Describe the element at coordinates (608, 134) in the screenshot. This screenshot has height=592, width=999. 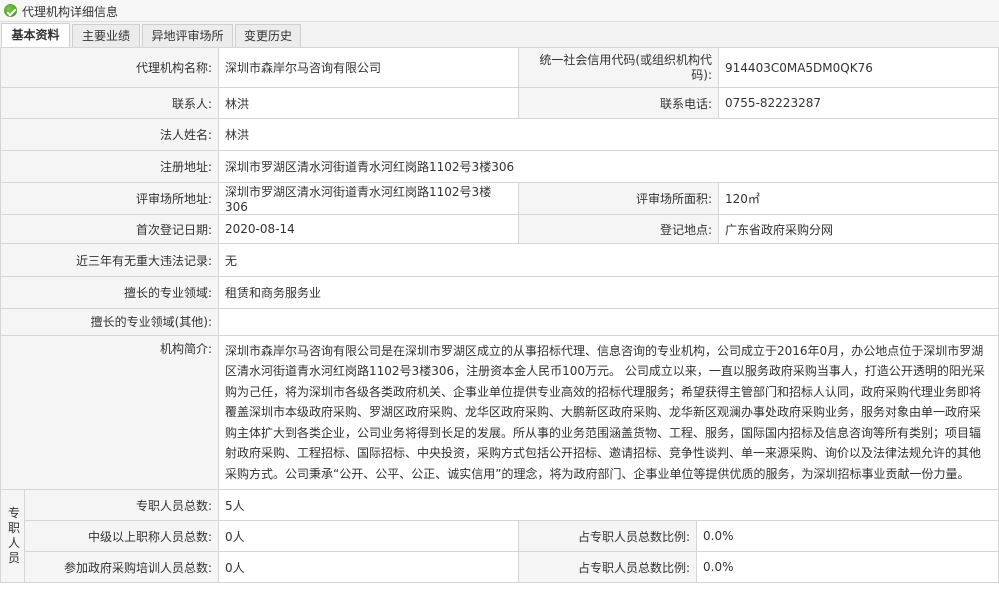
I see `legal-rep-value: 林洪` at that location.